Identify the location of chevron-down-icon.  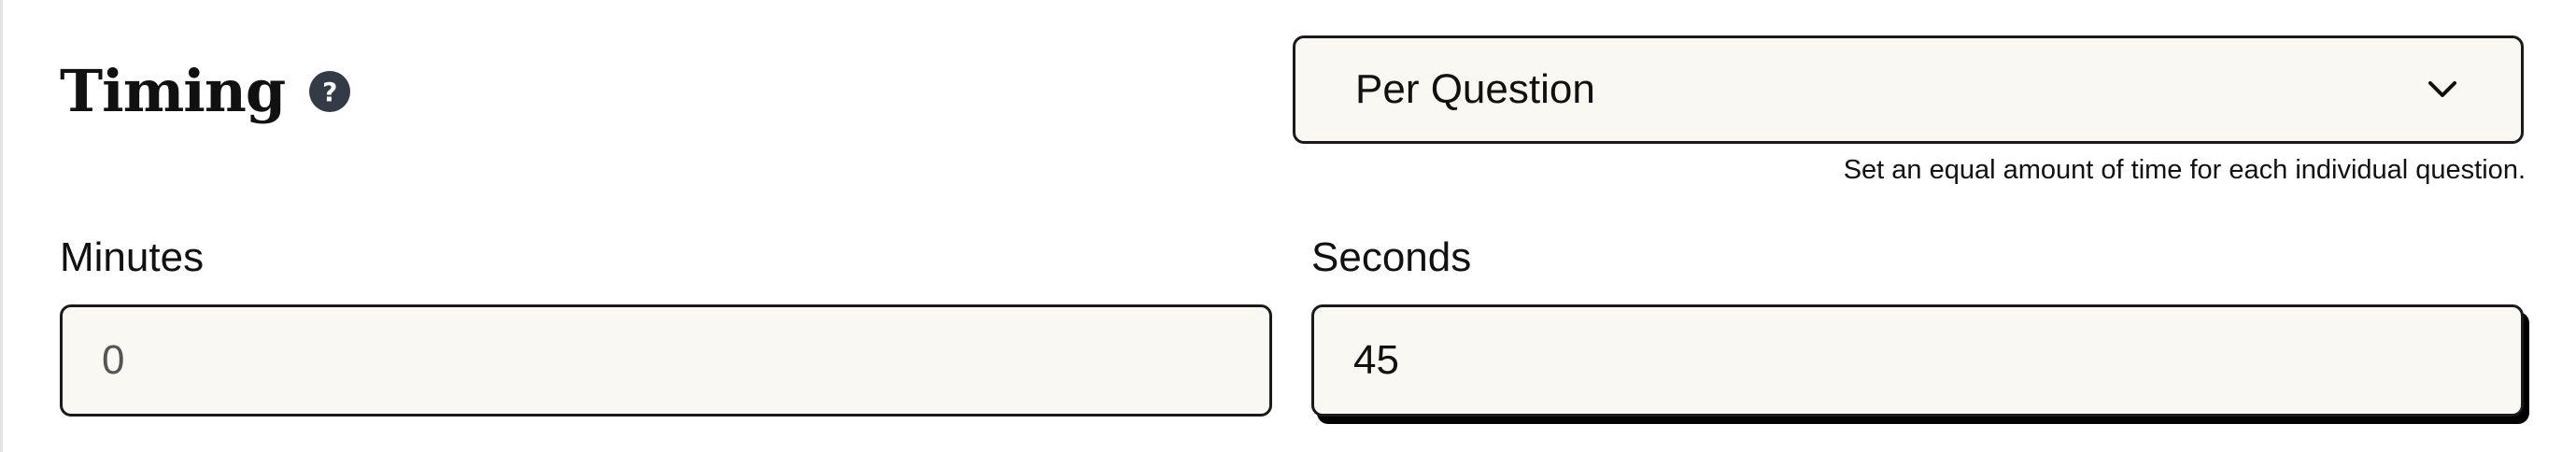
(2442, 89).